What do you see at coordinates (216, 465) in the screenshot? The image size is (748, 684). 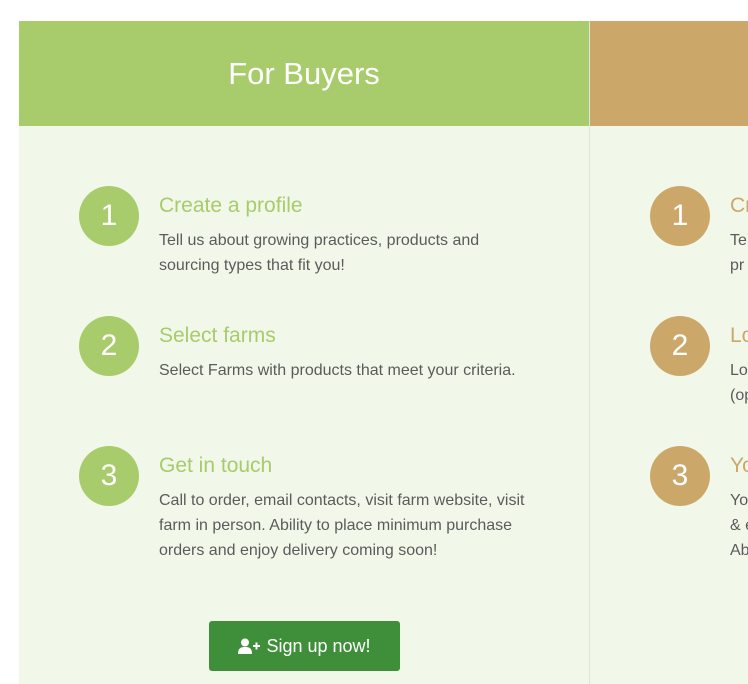 I see `step-title: Get in touch` at bounding box center [216, 465].